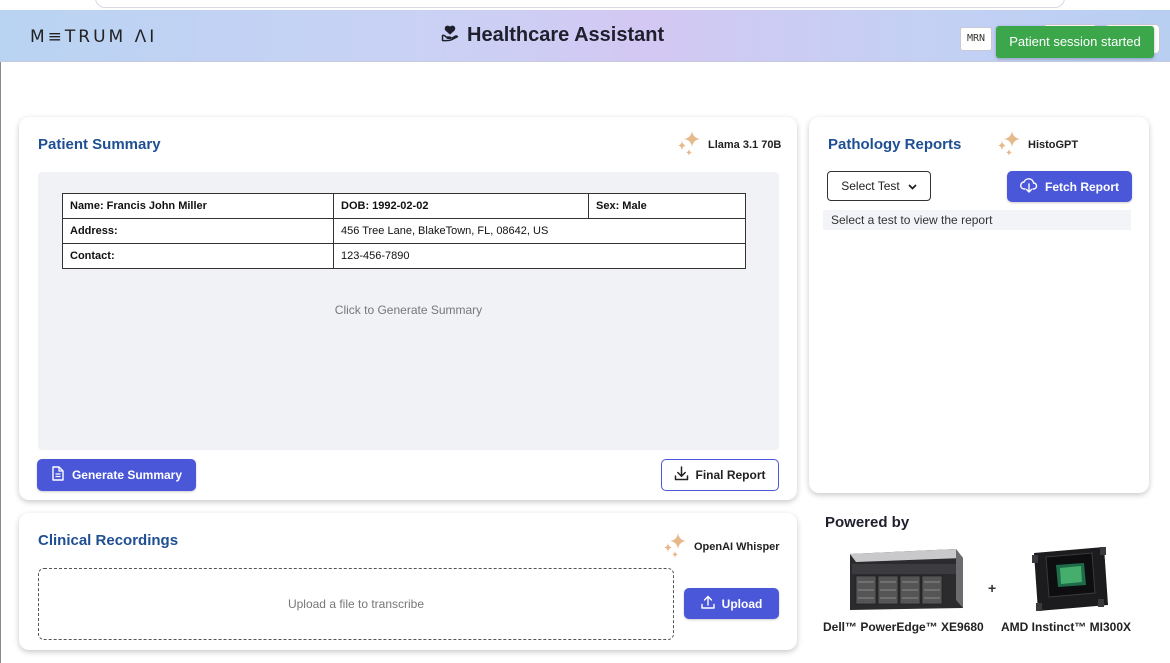  I want to click on patient-sex: Sex: Male, so click(667, 206).